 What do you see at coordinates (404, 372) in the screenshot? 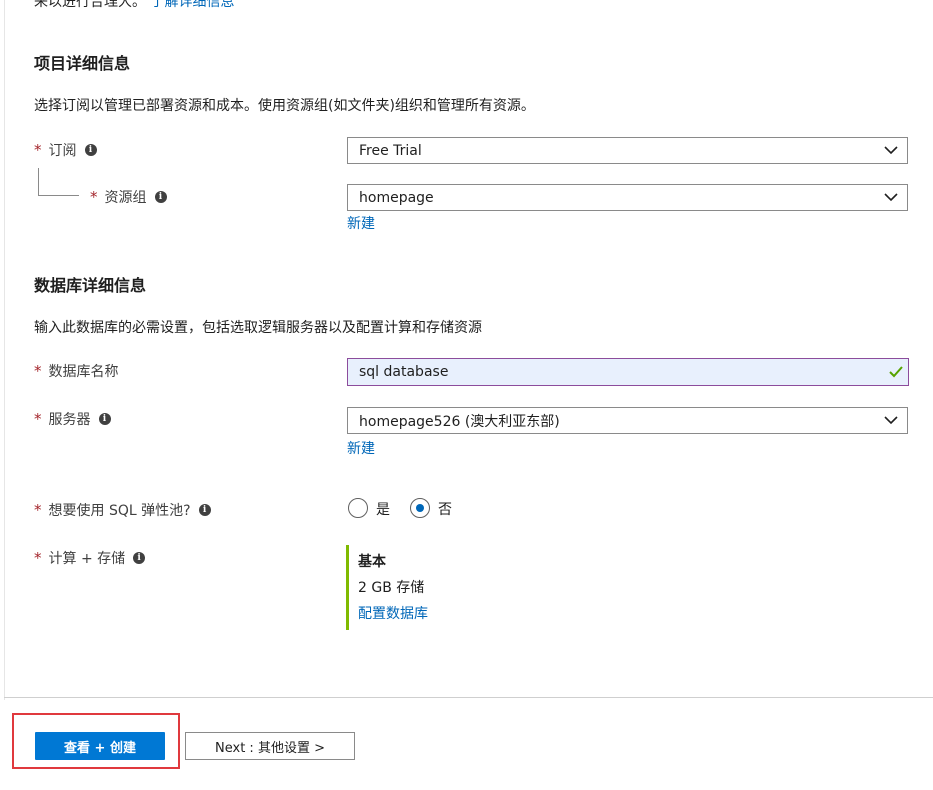
I see `database-name-value: sql database` at bounding box center [404, 372].